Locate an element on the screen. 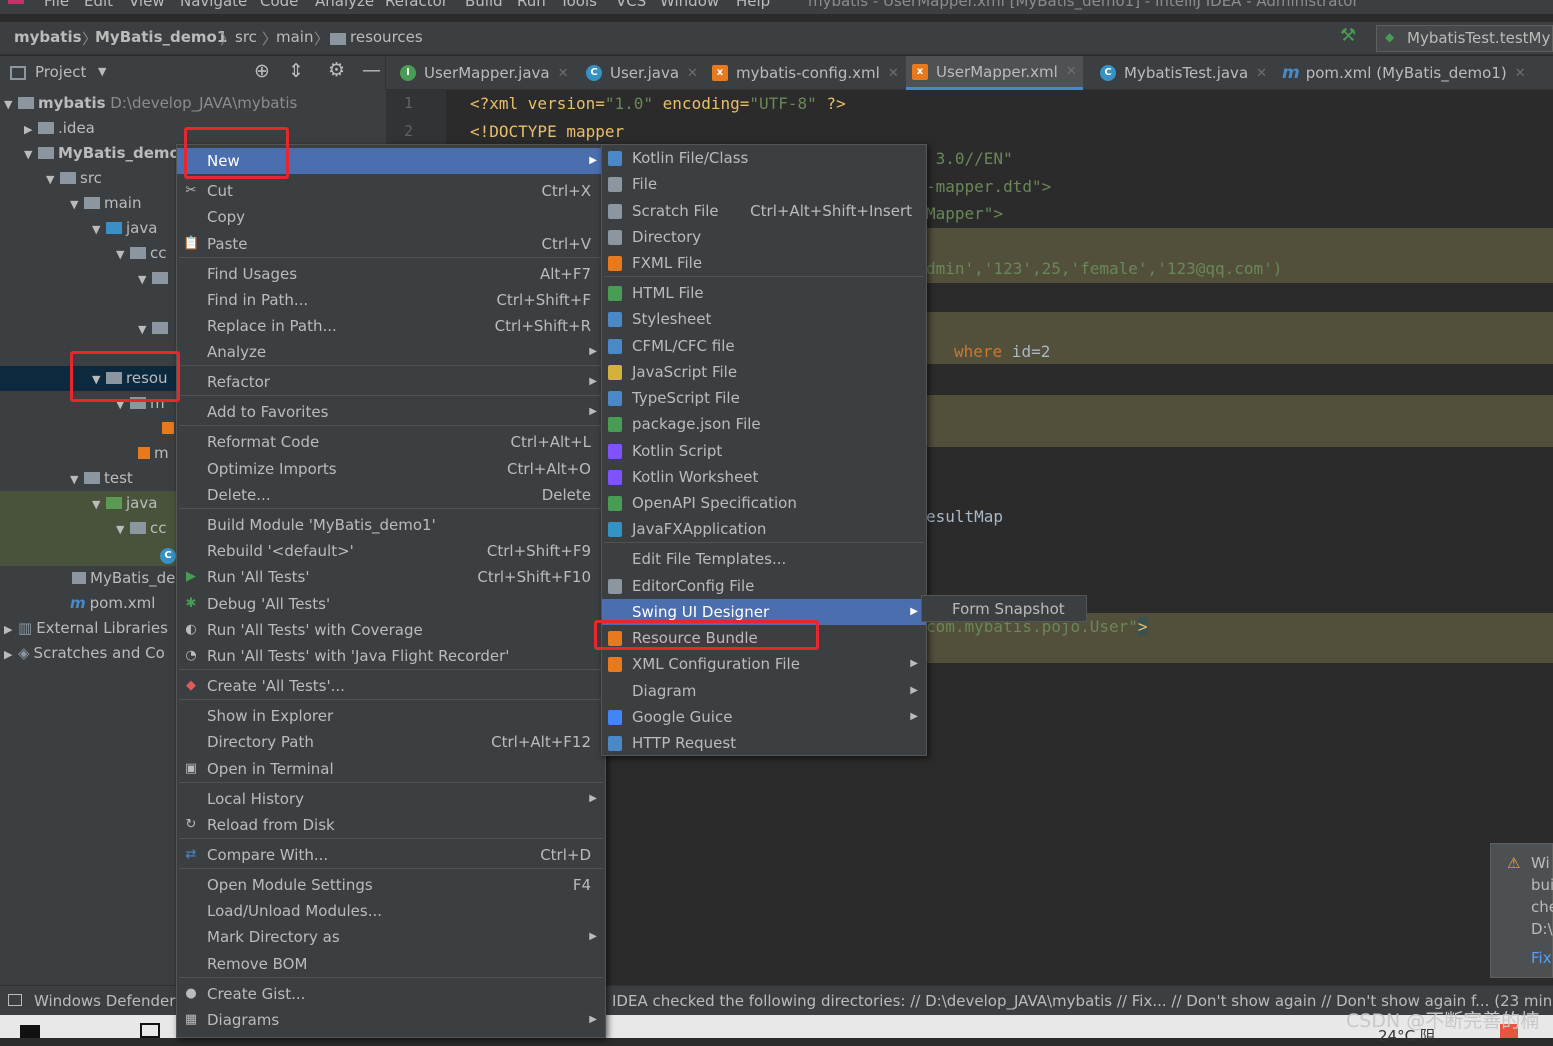  gear-icon: ⚙ is located at coordinates (336, 70).